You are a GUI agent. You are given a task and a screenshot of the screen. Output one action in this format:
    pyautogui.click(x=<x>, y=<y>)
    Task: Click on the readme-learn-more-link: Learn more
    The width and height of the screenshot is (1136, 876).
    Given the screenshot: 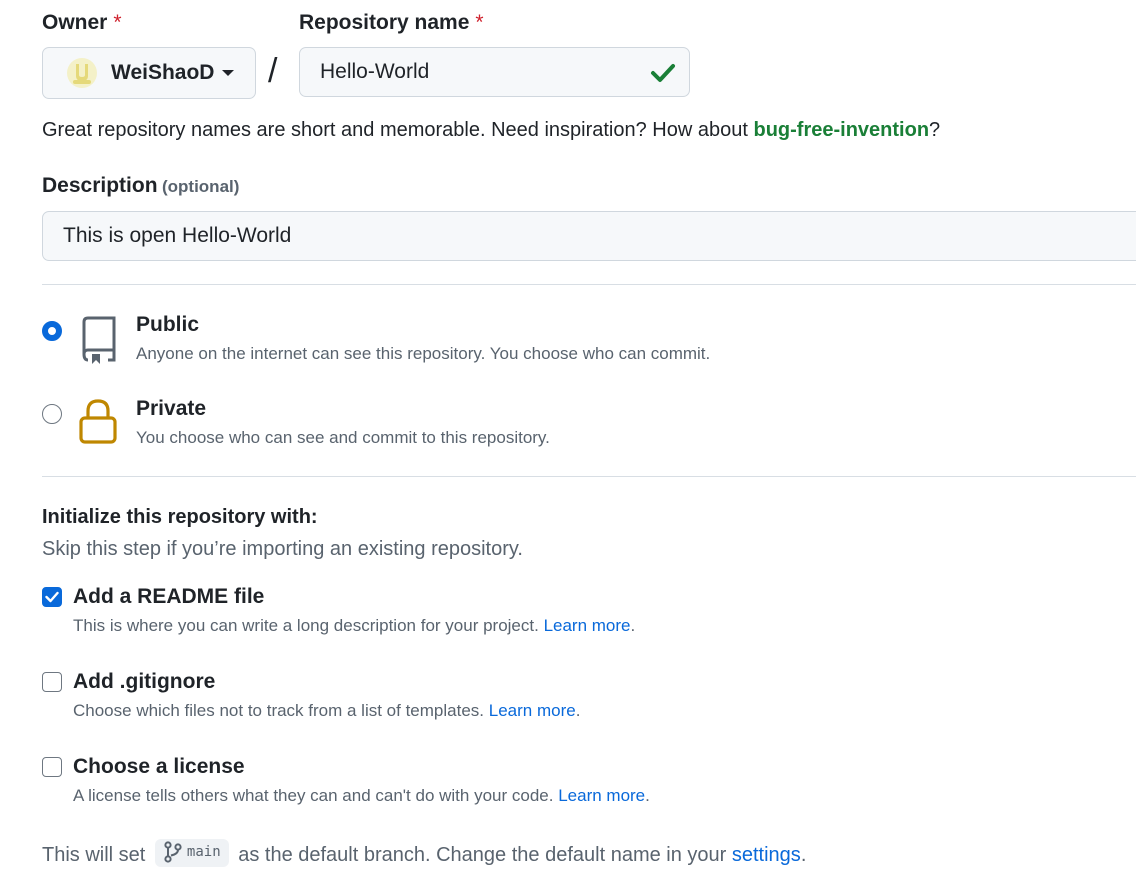 What is the action you would take?
    pyautogui.click(x=587, y=625)
    